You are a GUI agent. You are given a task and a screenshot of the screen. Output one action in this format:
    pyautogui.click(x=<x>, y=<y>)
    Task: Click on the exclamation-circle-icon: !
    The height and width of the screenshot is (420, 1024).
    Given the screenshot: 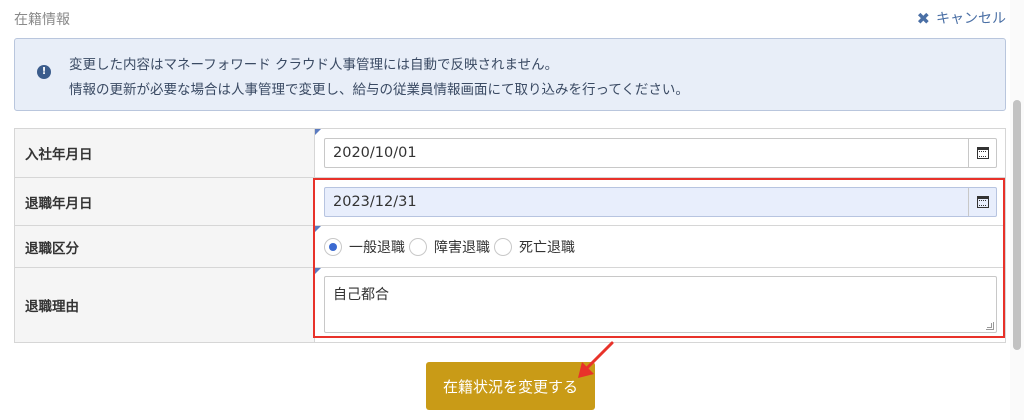 What is the action you would take?
    pyautogui.click(x=44, y=72)
    